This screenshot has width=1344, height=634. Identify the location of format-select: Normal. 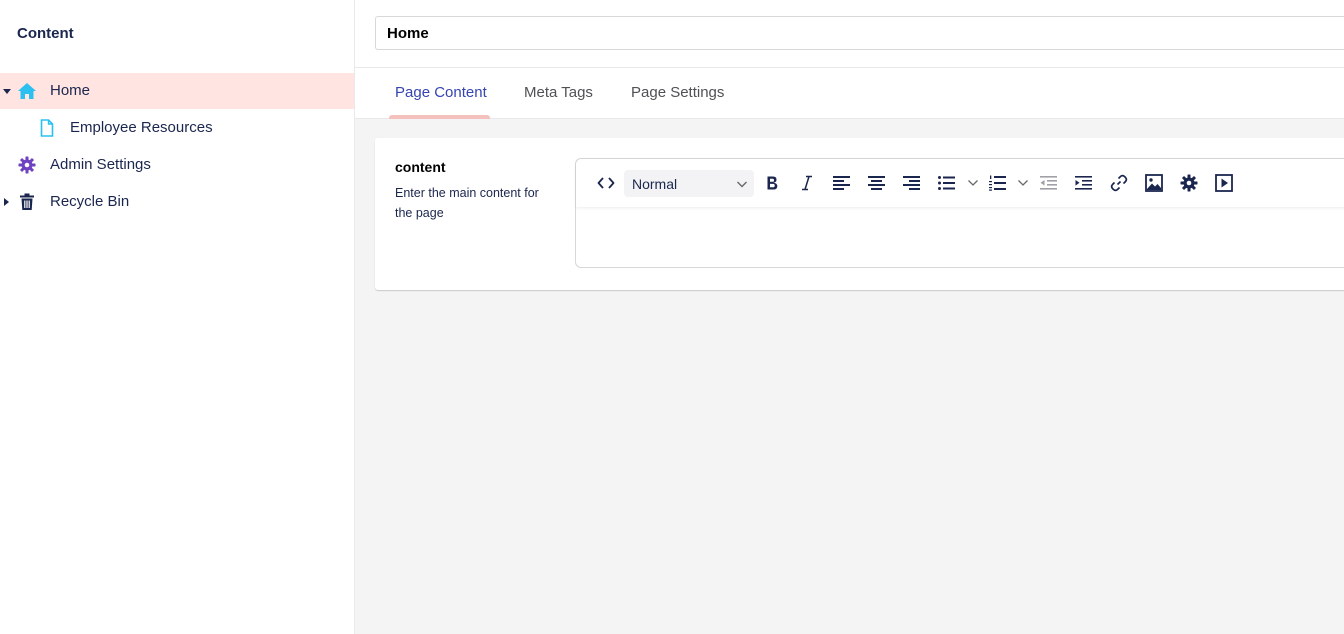
(689, 183).